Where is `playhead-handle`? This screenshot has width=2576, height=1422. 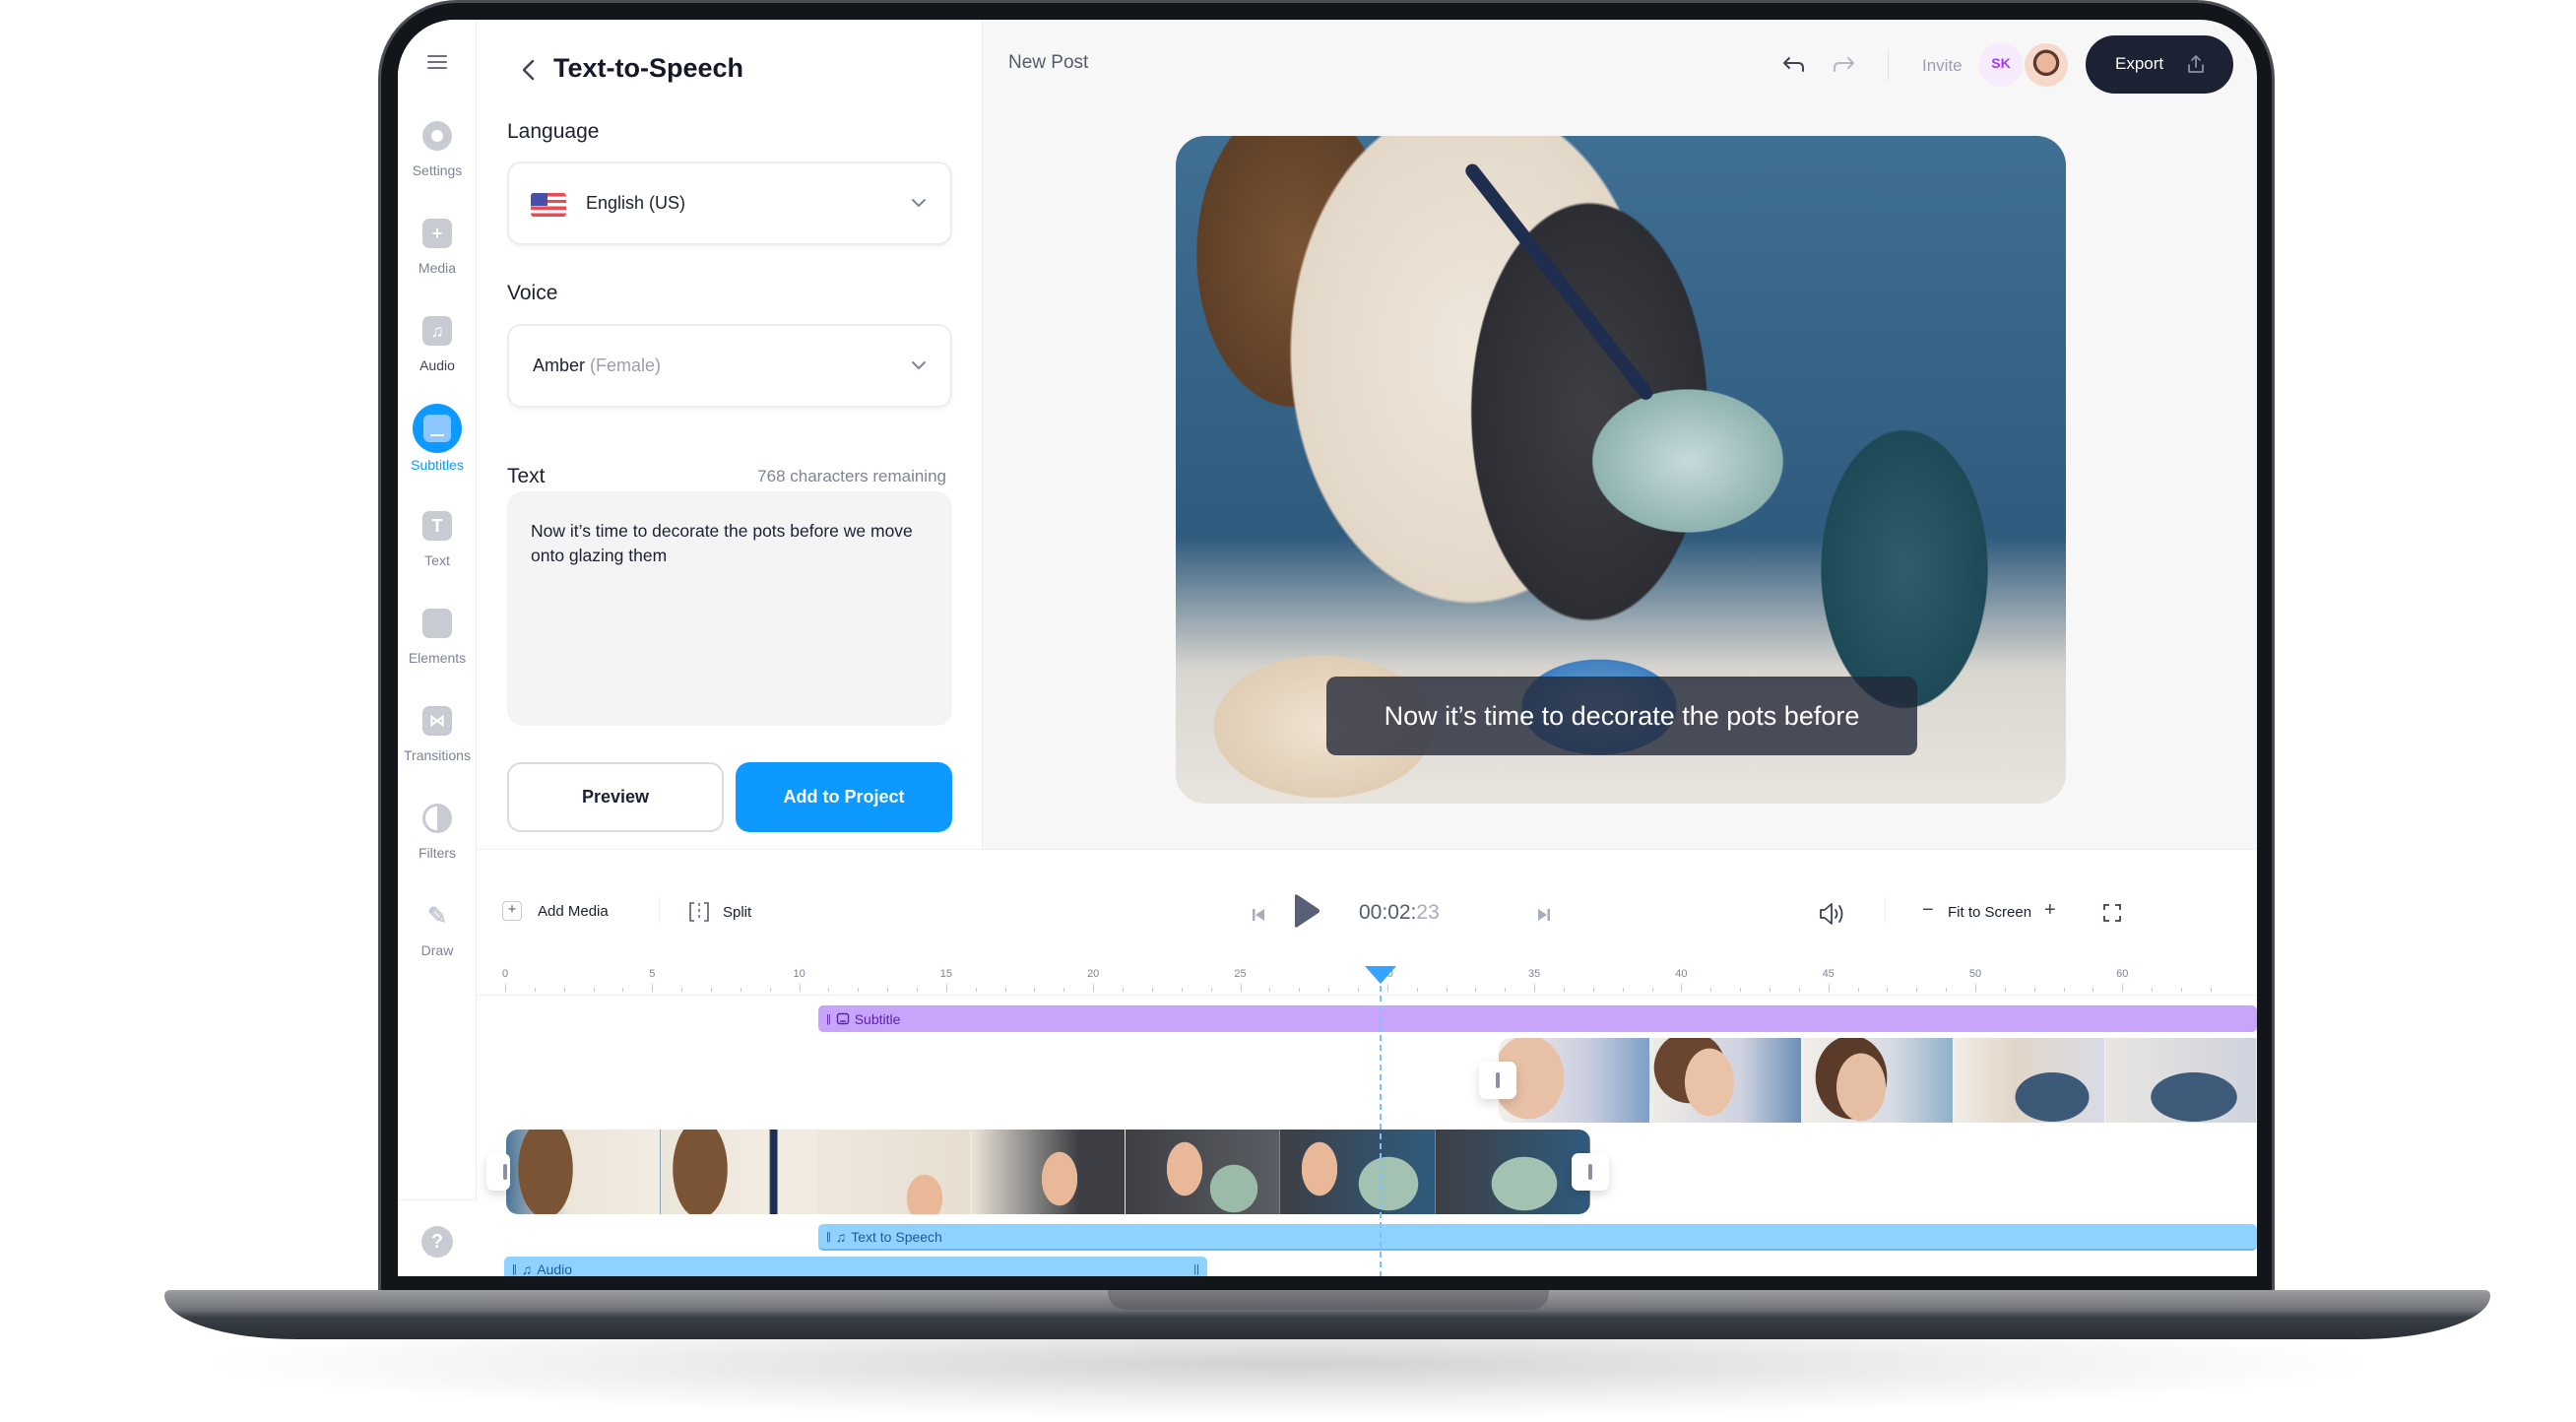 playhead-handle is located at coordinates (1380, 975).